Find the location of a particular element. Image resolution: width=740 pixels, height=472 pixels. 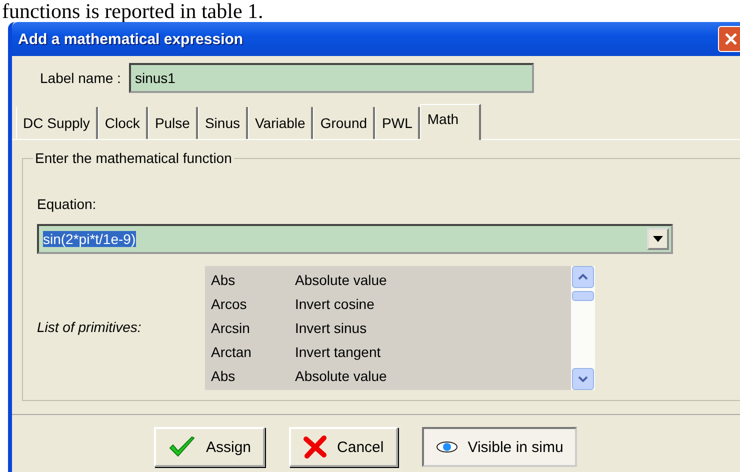

tab: Ground is located at coordinates (344, 123).